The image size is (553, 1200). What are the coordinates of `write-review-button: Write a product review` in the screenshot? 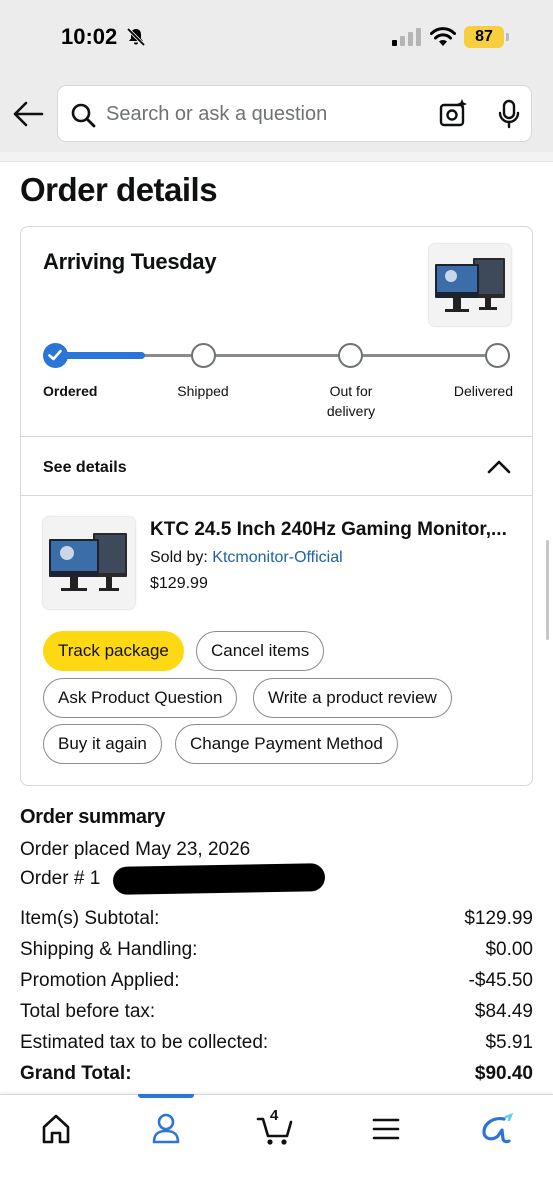 It's located at (352, 698).